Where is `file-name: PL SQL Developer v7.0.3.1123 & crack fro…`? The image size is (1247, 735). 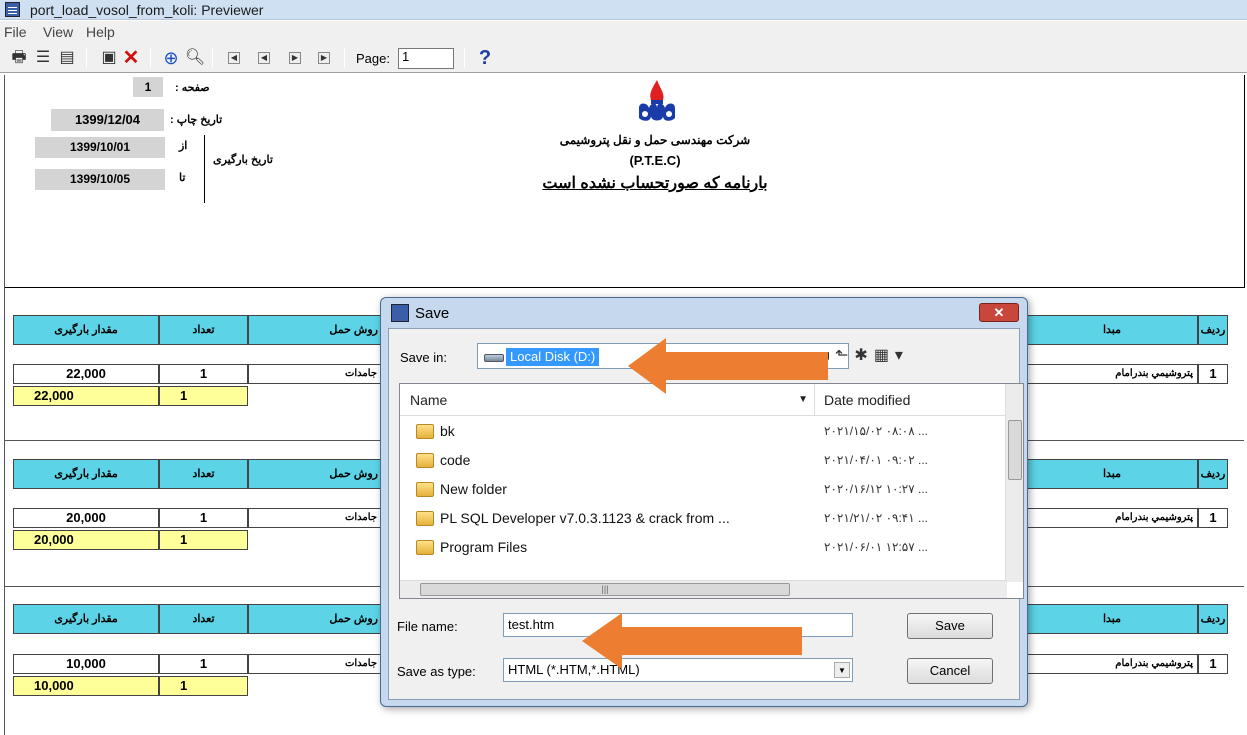
file-name: PL SQL Developer v7.0.3.1123 & crack fro… is located at coordinates (585, 518).